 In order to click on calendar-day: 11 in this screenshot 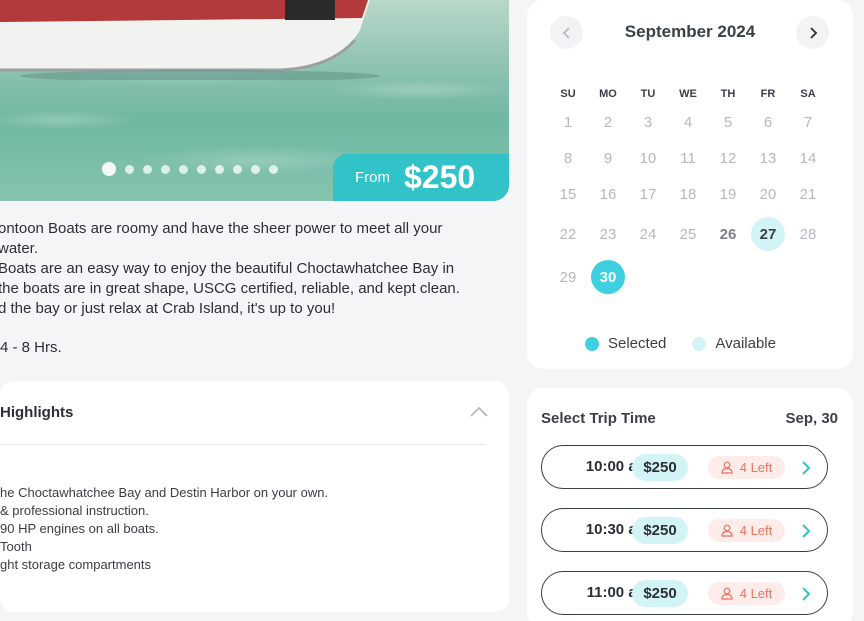, I will do `click(688, 158)`.